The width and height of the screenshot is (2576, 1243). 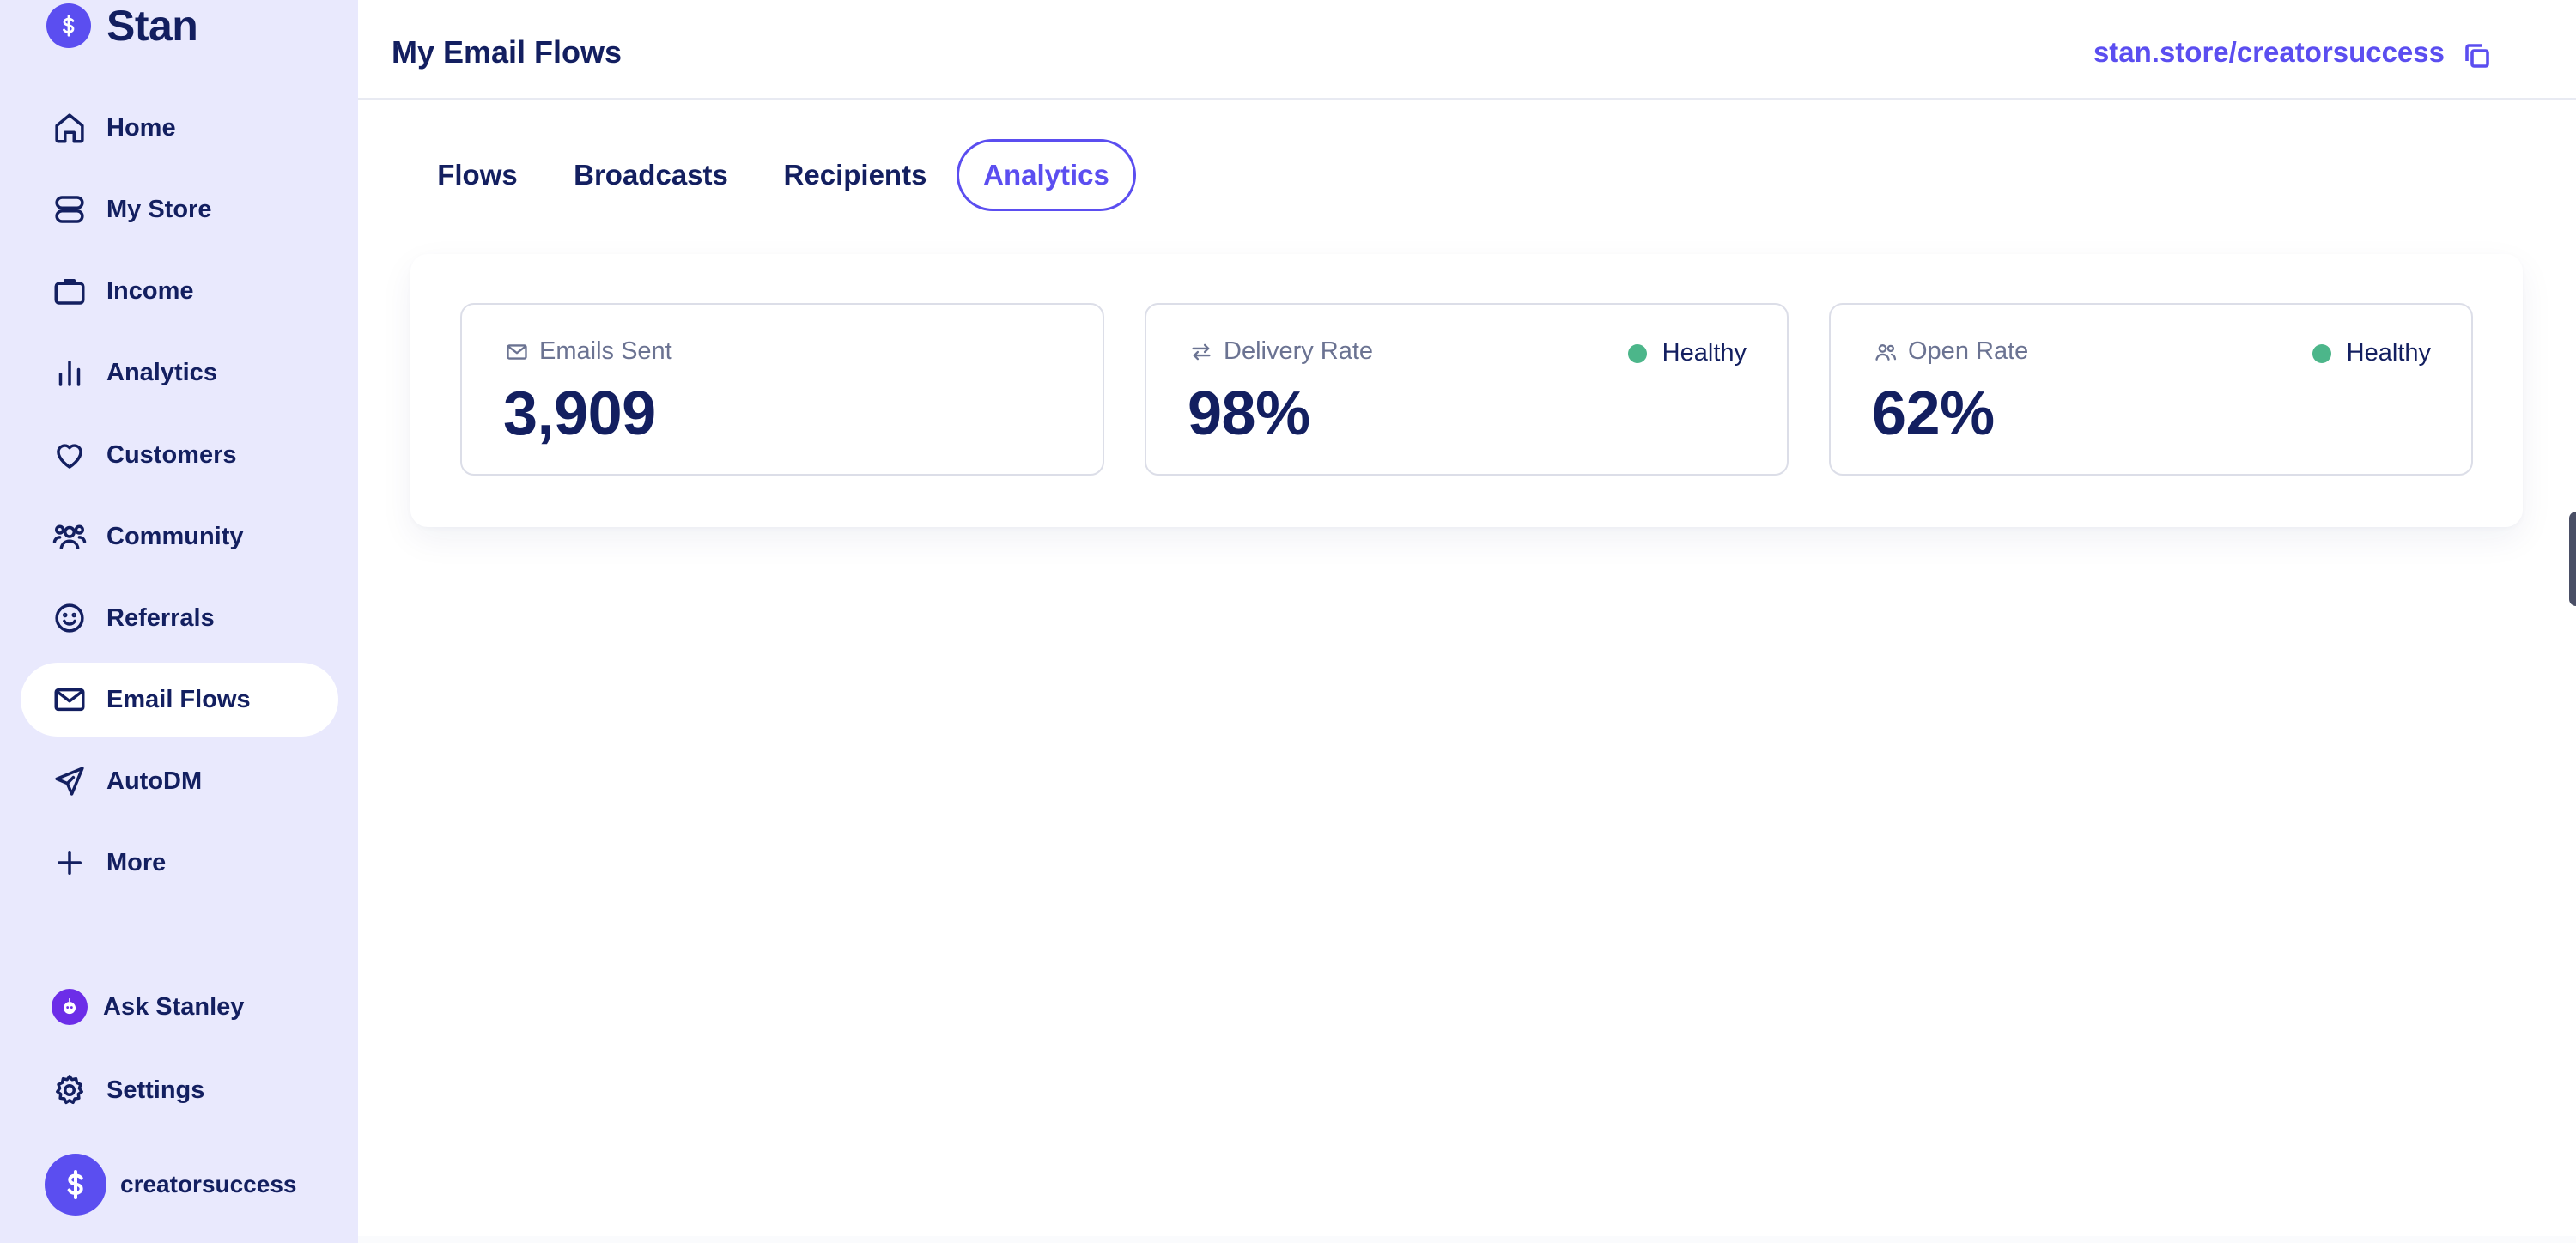 I want to click on sidebar-item-label: Settings, so click(x=155, y=1090).